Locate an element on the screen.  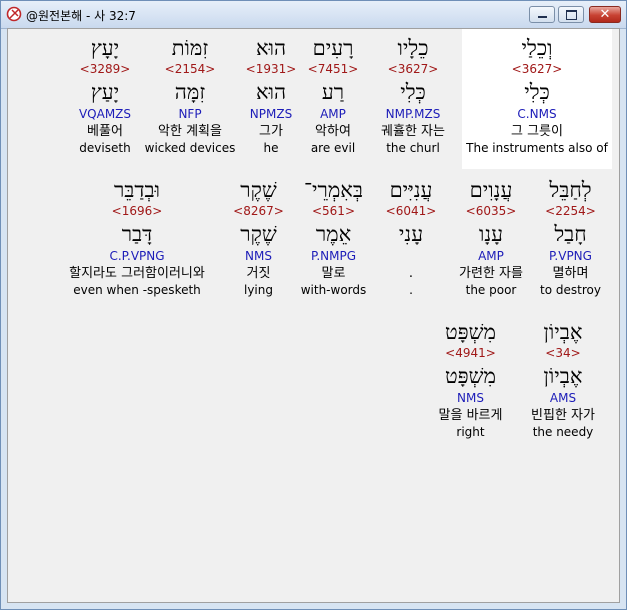
hebrew-lemma: עָנָו is located at coordinates (491, 234).